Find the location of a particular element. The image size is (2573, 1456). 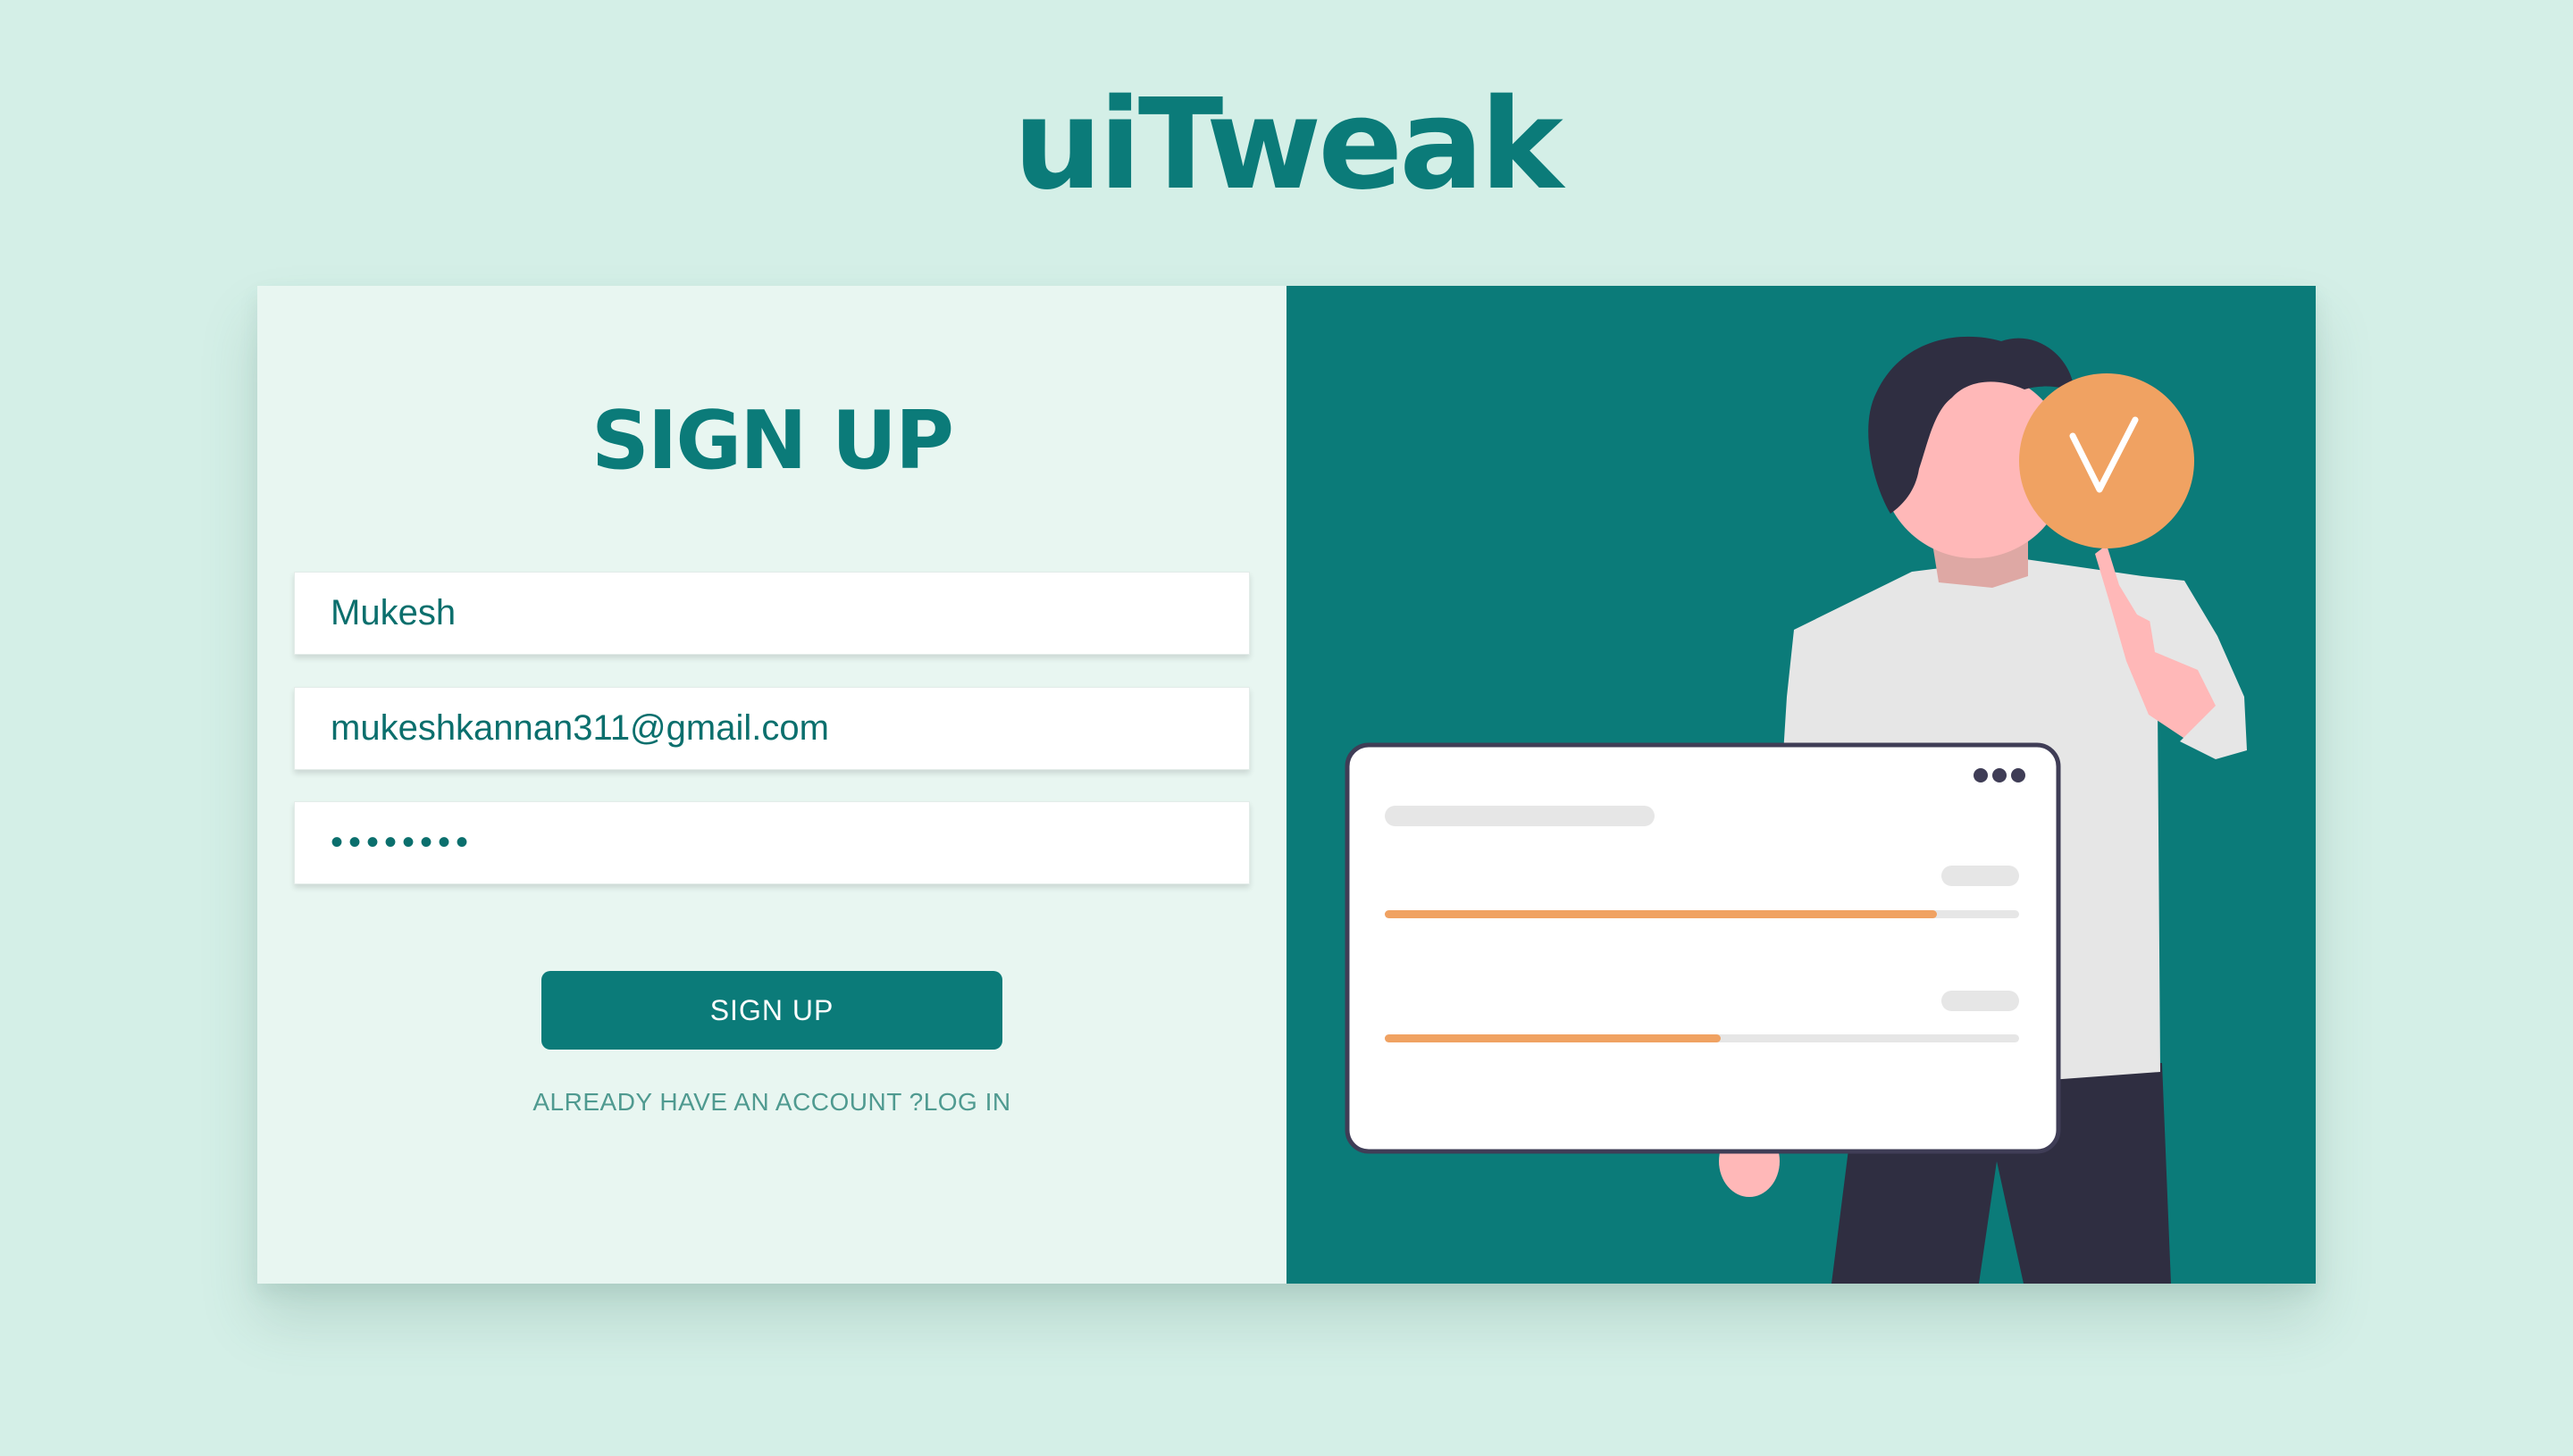

more-dots-icon is located at coordinates (1999, 775).